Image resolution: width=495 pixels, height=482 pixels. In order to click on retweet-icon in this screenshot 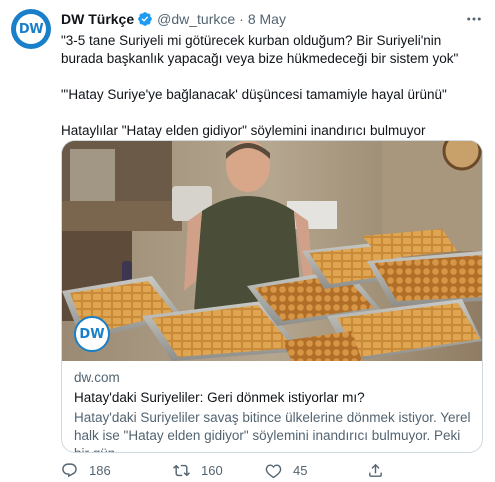, I will do `click(181, 470)`.